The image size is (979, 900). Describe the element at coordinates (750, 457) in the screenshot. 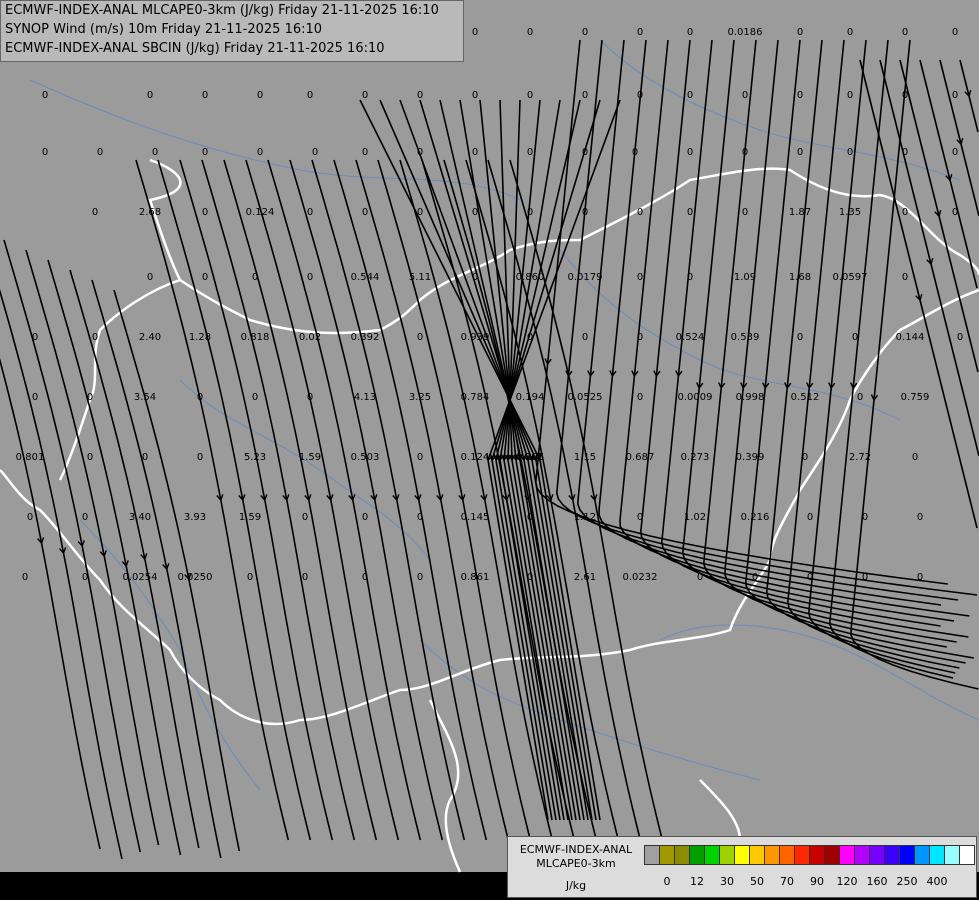

I see `sbcin-value: 0.399` at that location.